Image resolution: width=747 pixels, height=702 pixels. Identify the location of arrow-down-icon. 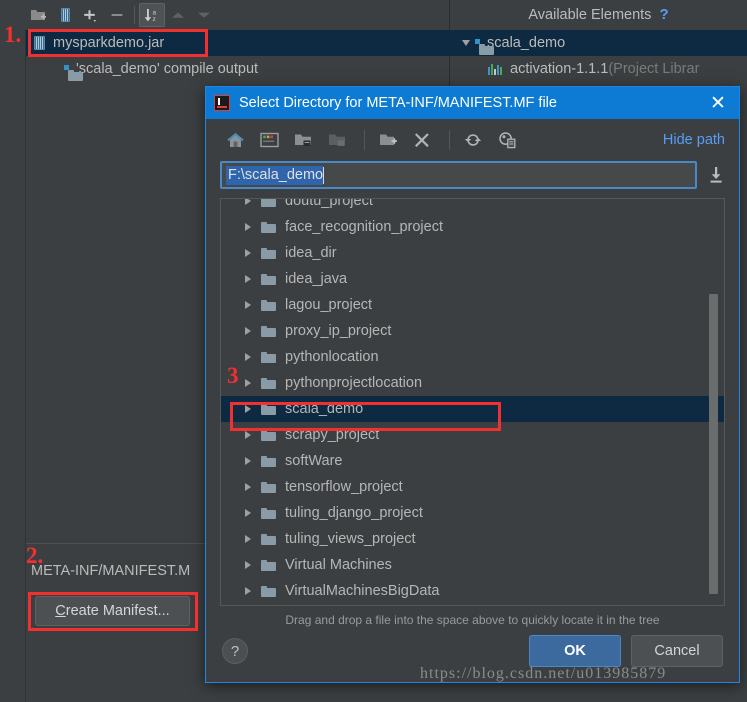
(204, 15).